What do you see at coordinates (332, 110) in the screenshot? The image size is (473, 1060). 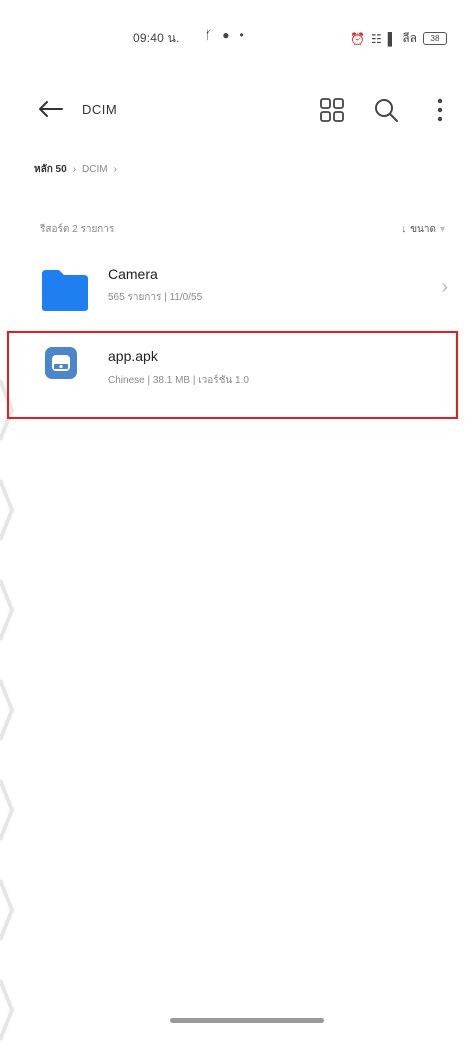 I see `grid-view-icon` at bounding box center [332, 110].